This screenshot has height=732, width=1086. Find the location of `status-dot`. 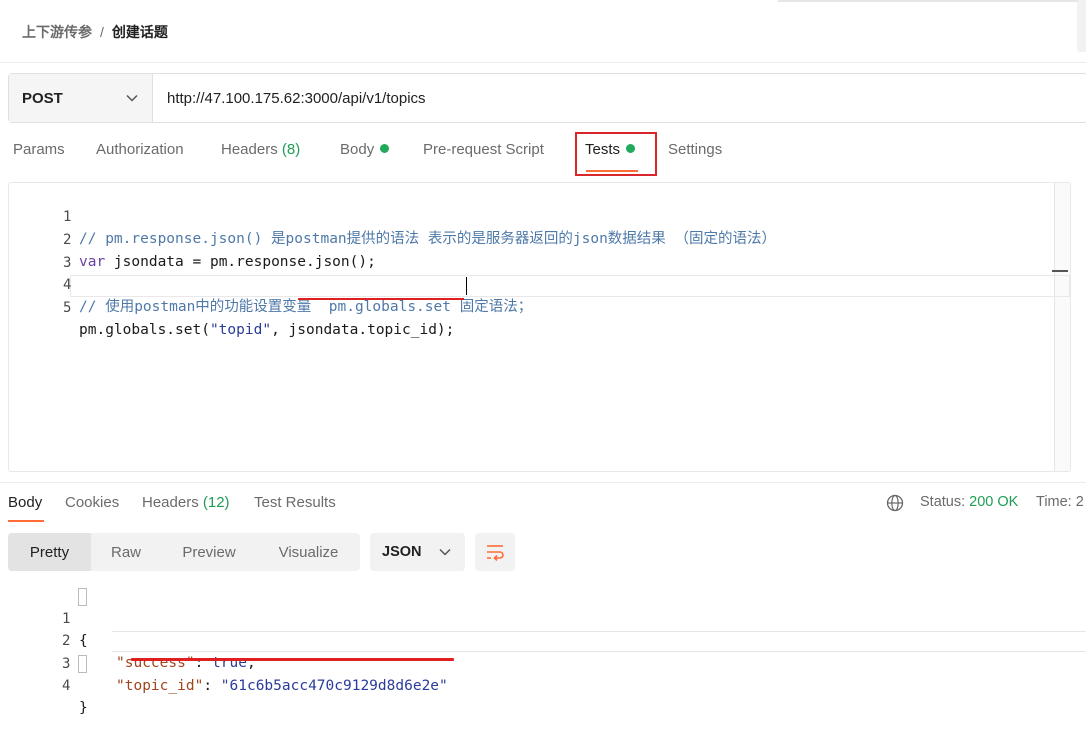

status-dot is located at coordinates (385, 148).